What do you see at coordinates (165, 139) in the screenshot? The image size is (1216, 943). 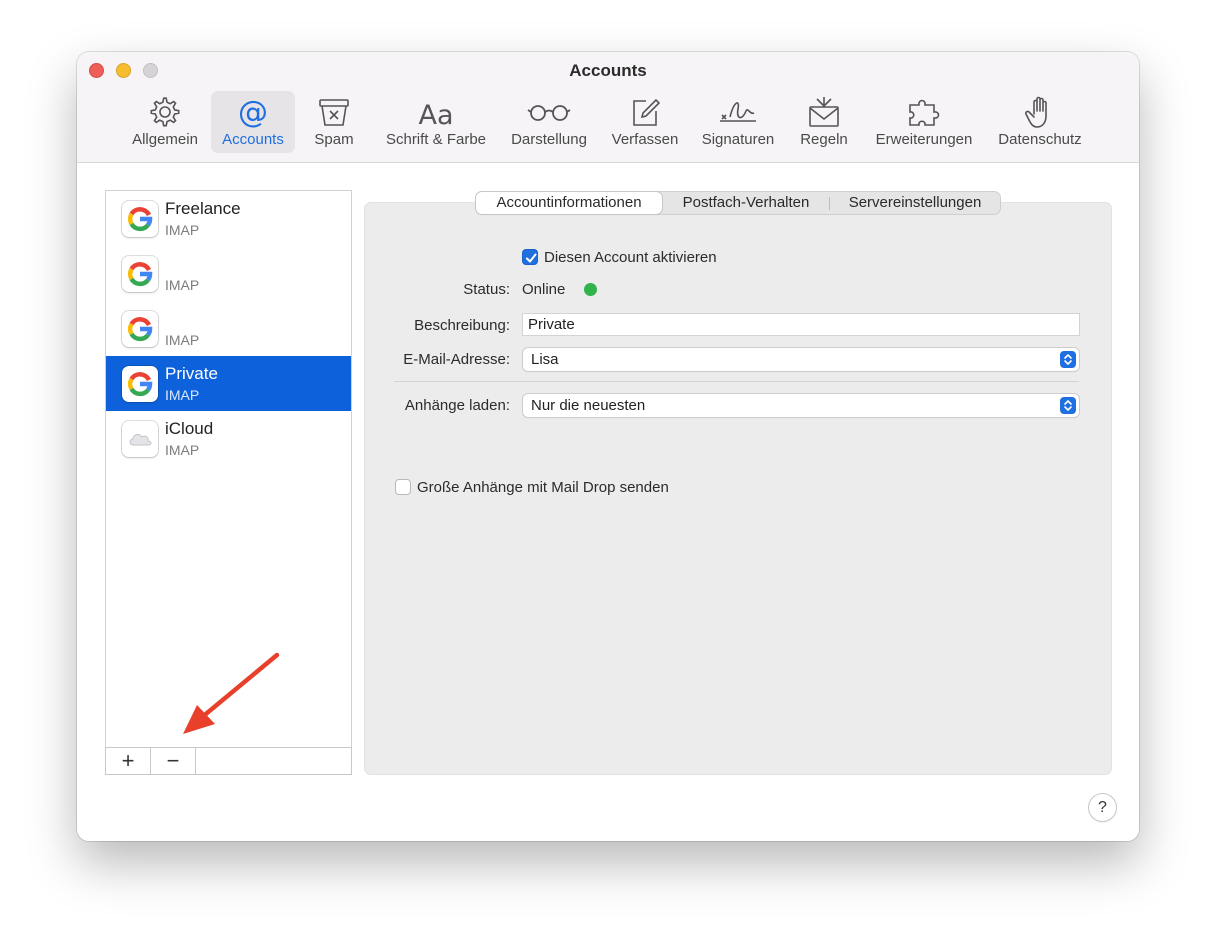 I see `tab-label: Allgemein` at bounding box center [165, 139].